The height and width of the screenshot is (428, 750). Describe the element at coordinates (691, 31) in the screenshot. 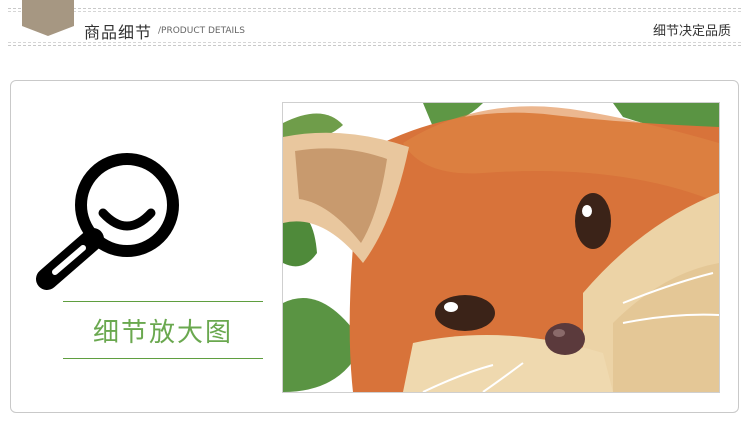

I see `header-slogan: 细节决定品质` at that location.